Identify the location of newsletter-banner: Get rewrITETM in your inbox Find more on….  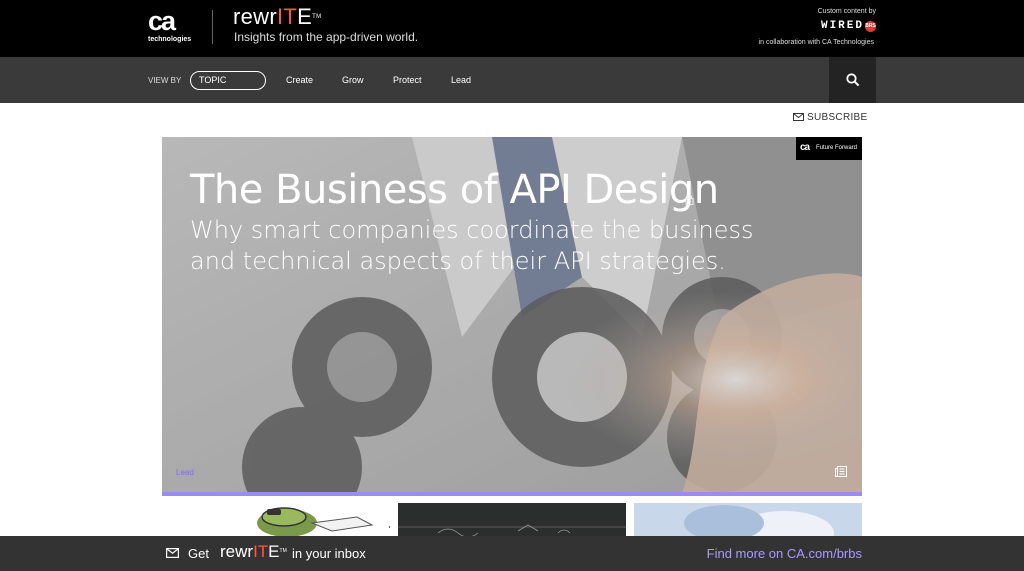
(512, 553).